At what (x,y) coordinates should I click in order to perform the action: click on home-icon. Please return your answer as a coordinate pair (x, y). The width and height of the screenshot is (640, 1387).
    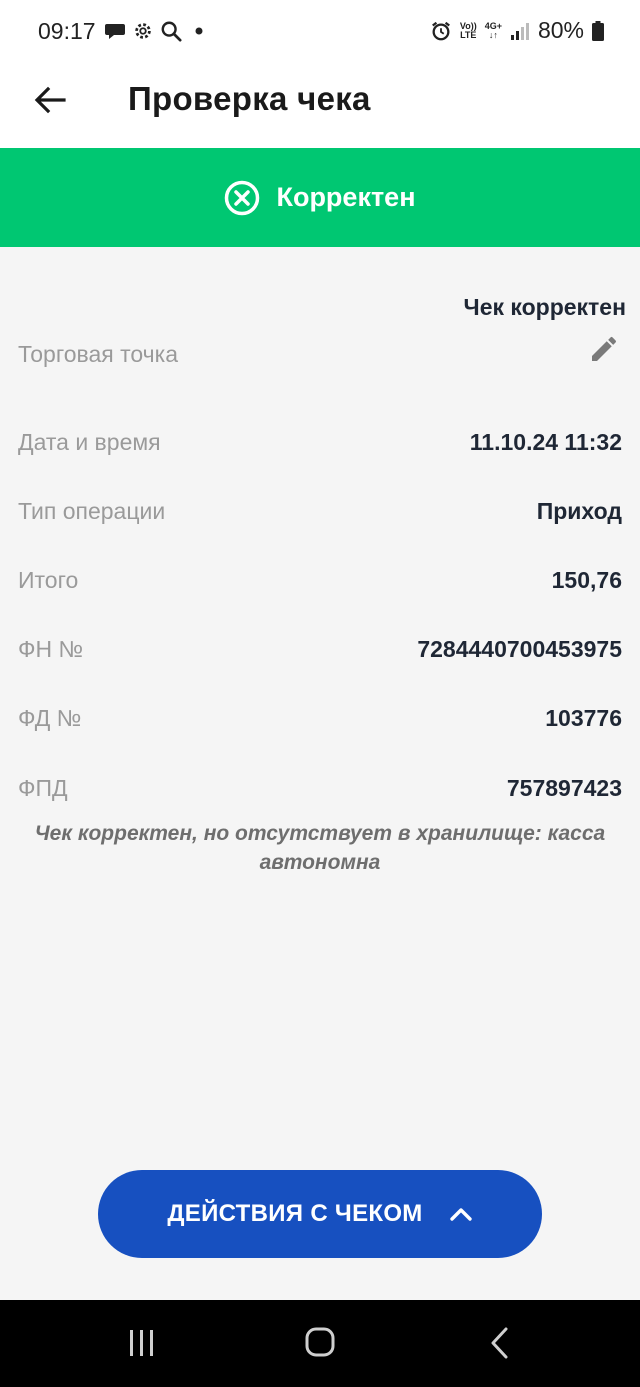
    Looking at the image, I should click on (320, 1343).